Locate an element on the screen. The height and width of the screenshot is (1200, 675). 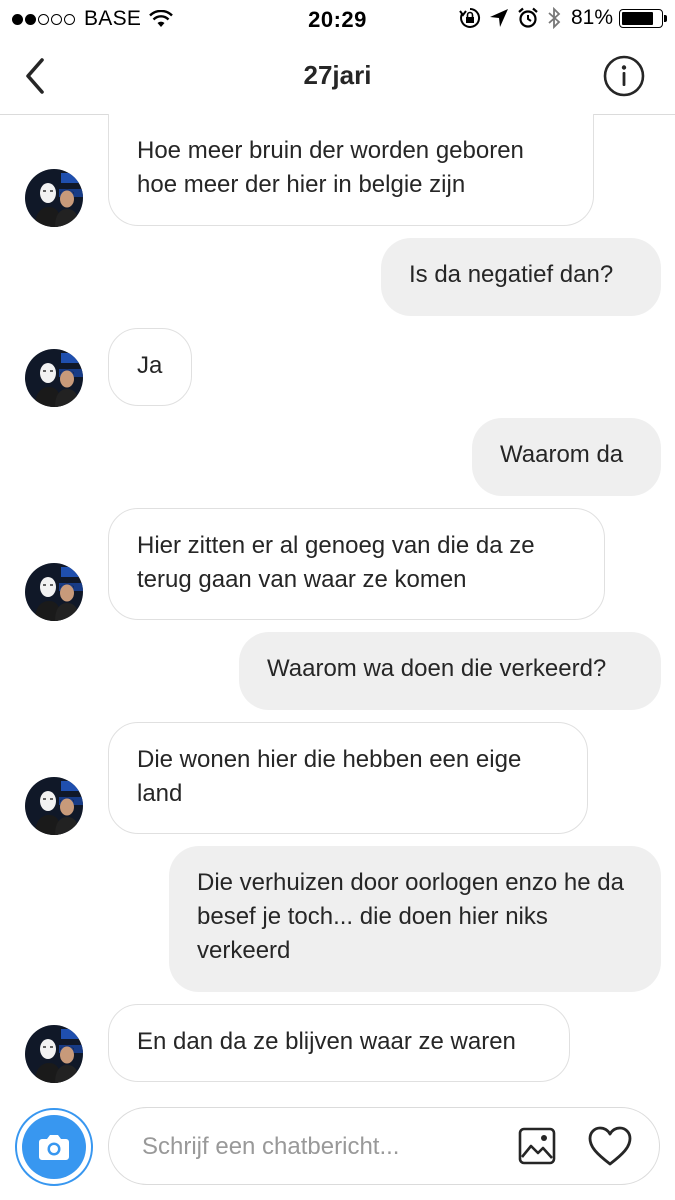
bluetooth-icon is located at coordinates (554, 18).